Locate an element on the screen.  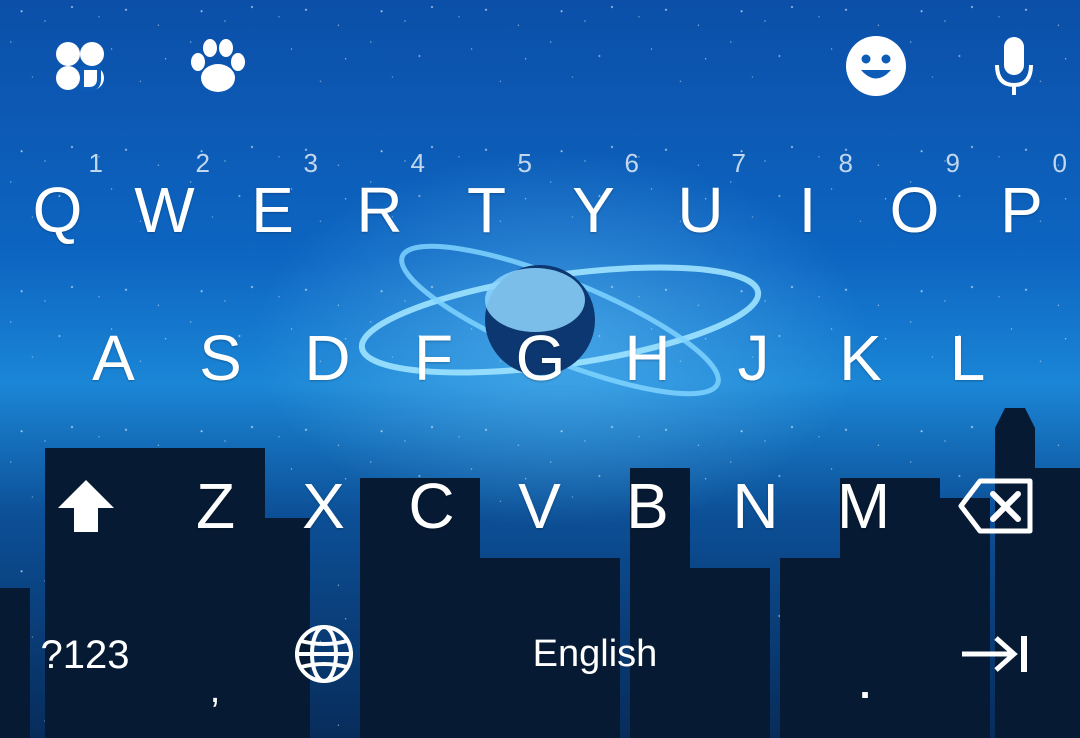
key-hint: 1 is located at coordinates (95, 163).